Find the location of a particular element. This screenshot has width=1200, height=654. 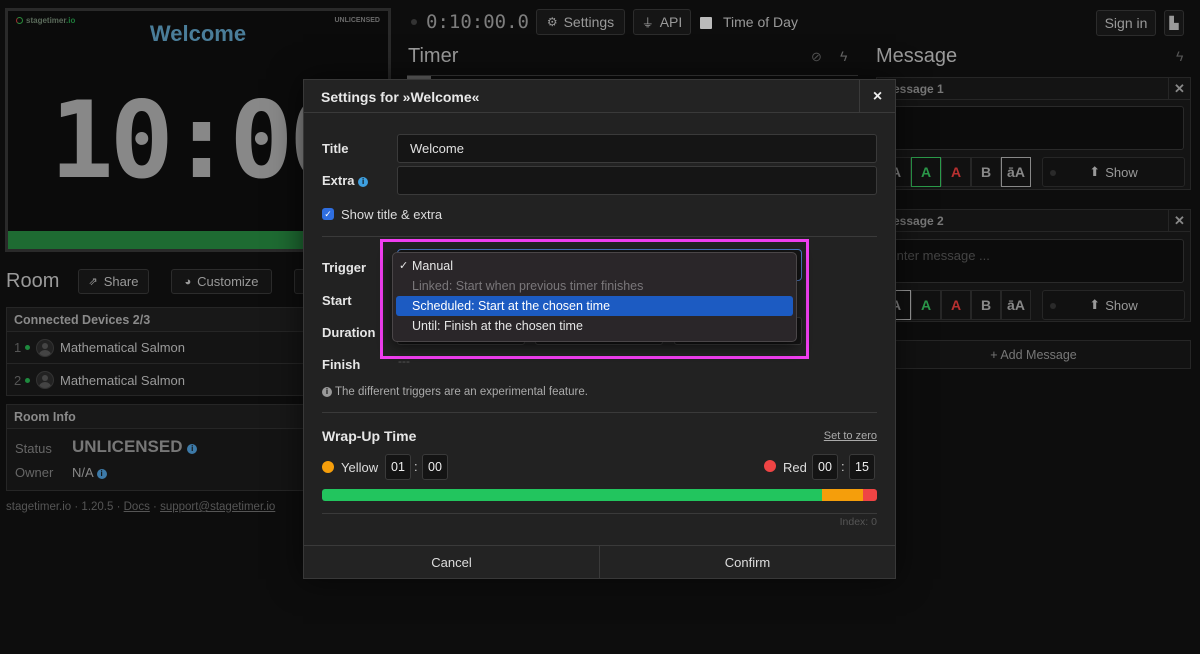

add-message-button: + Add Message is located at coordinates (1033, 354).